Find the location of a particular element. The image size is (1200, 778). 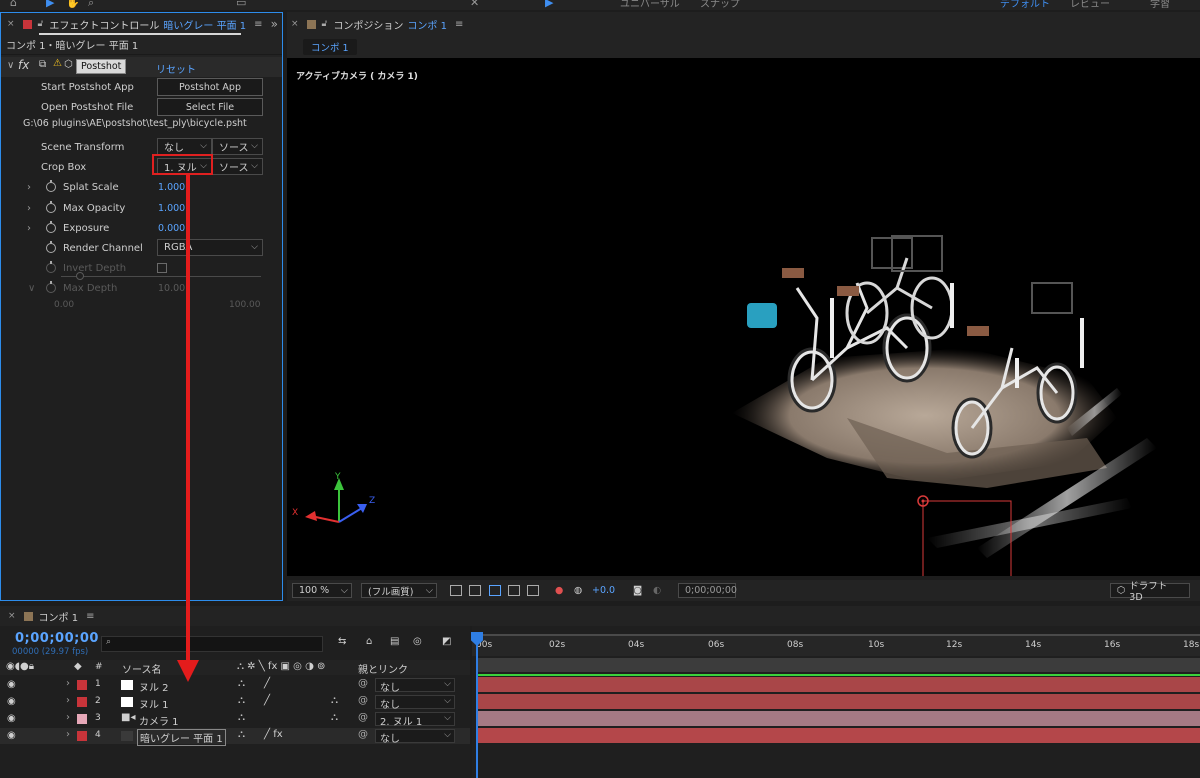

universal-label: ユニバーサル is located at coordinates (650, 5).